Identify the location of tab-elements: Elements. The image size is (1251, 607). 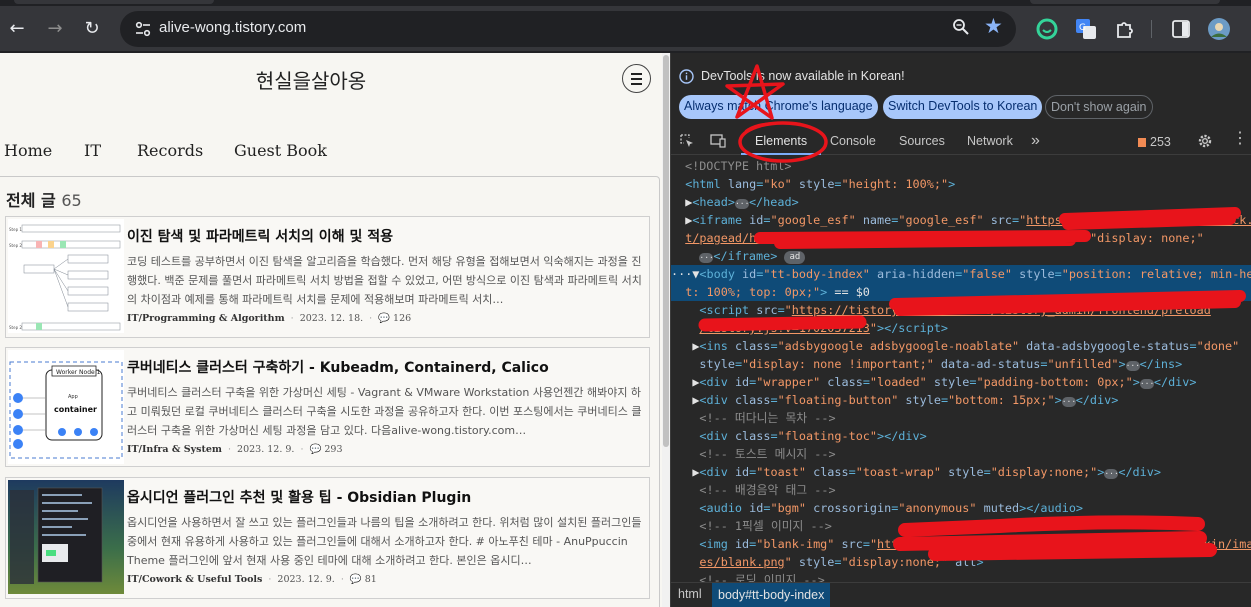
(781, 141).